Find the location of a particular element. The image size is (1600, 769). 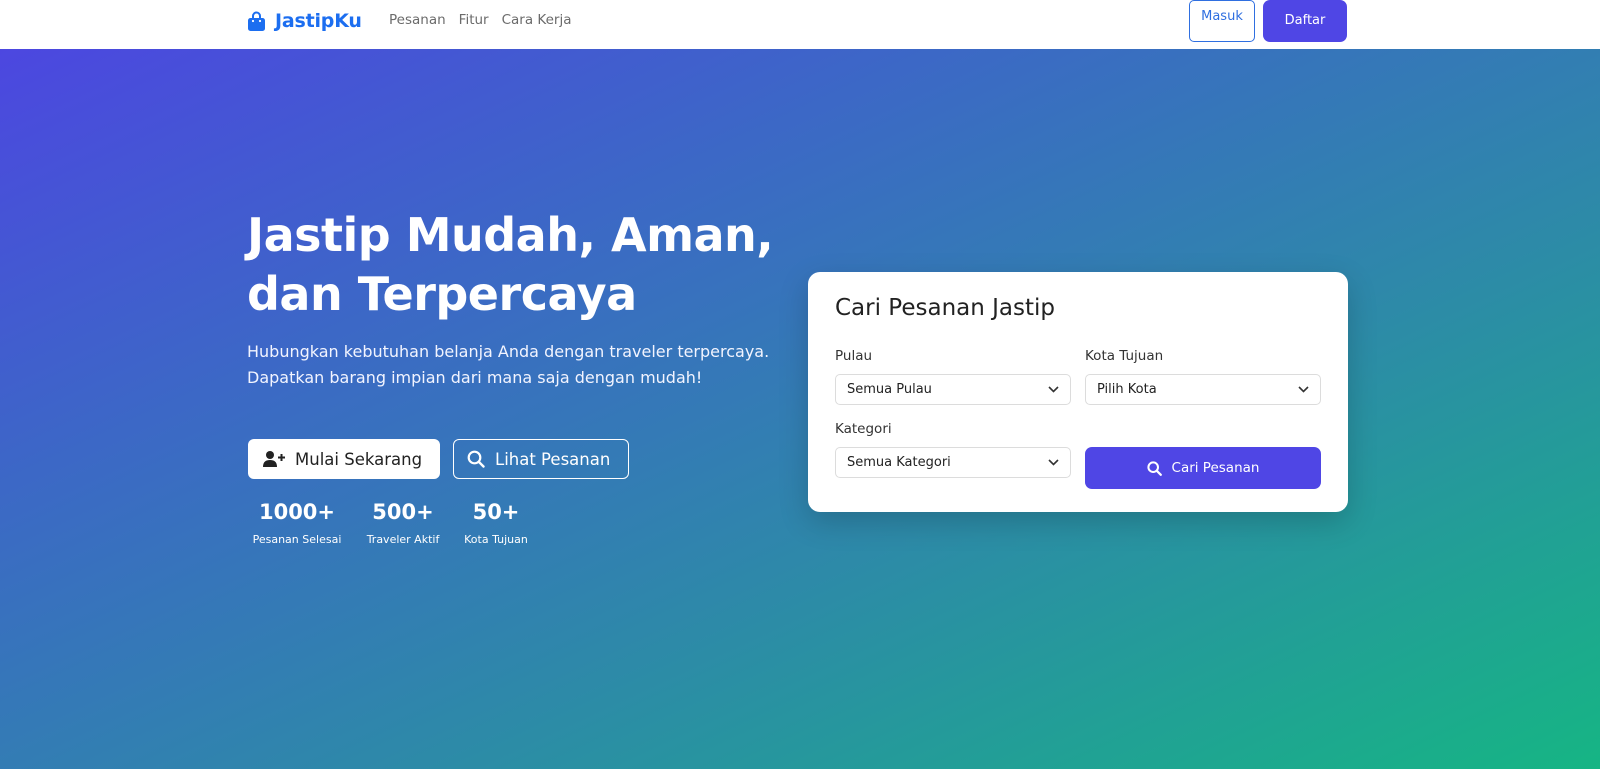

stat-label: Pesanan Selesai is located at coordinates (297, 539).